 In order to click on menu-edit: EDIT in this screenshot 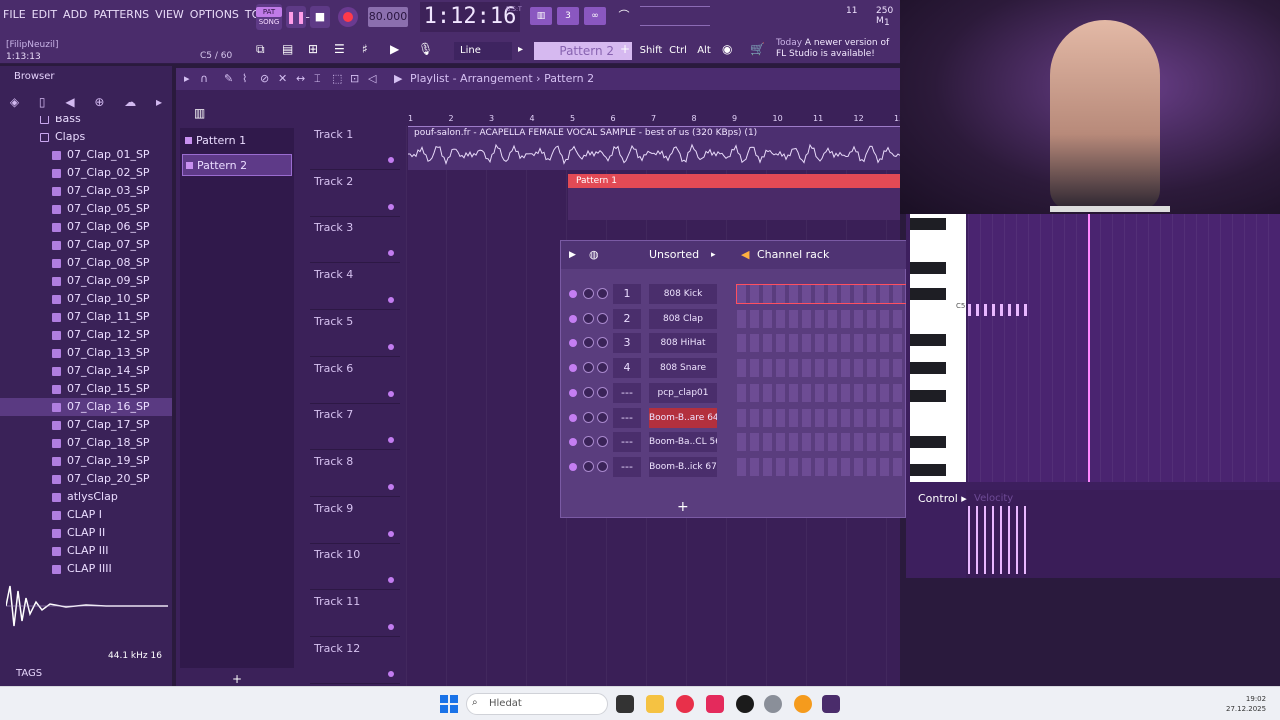, I will do `click(44, 14)`.